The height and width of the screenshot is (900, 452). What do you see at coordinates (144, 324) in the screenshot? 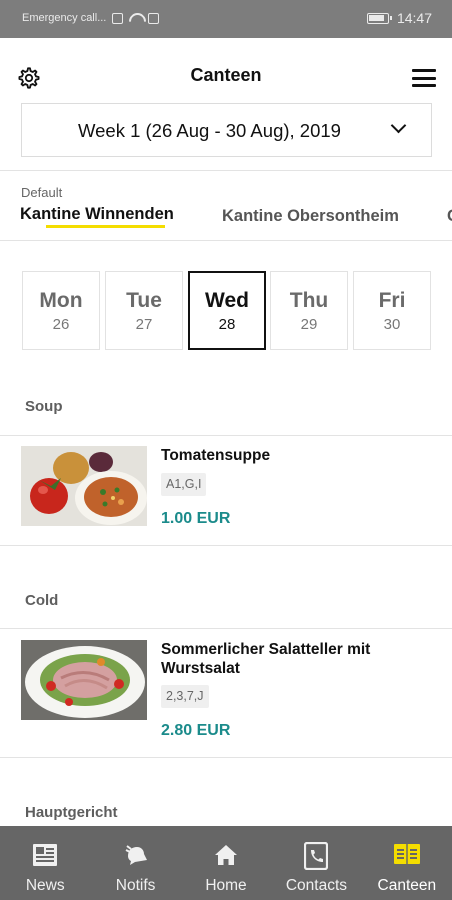
I see `day-number: 27` at bounding box center [144, 324].